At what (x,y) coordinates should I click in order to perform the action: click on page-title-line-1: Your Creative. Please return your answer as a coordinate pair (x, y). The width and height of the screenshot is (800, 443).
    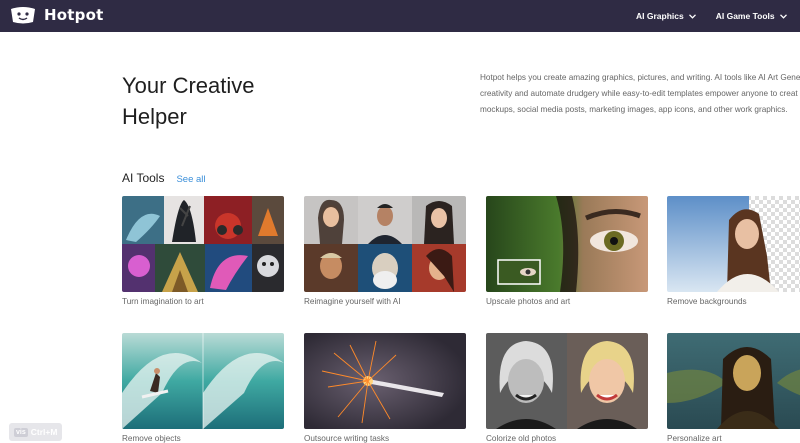
    Looking at the image, I should click on (188, 85).